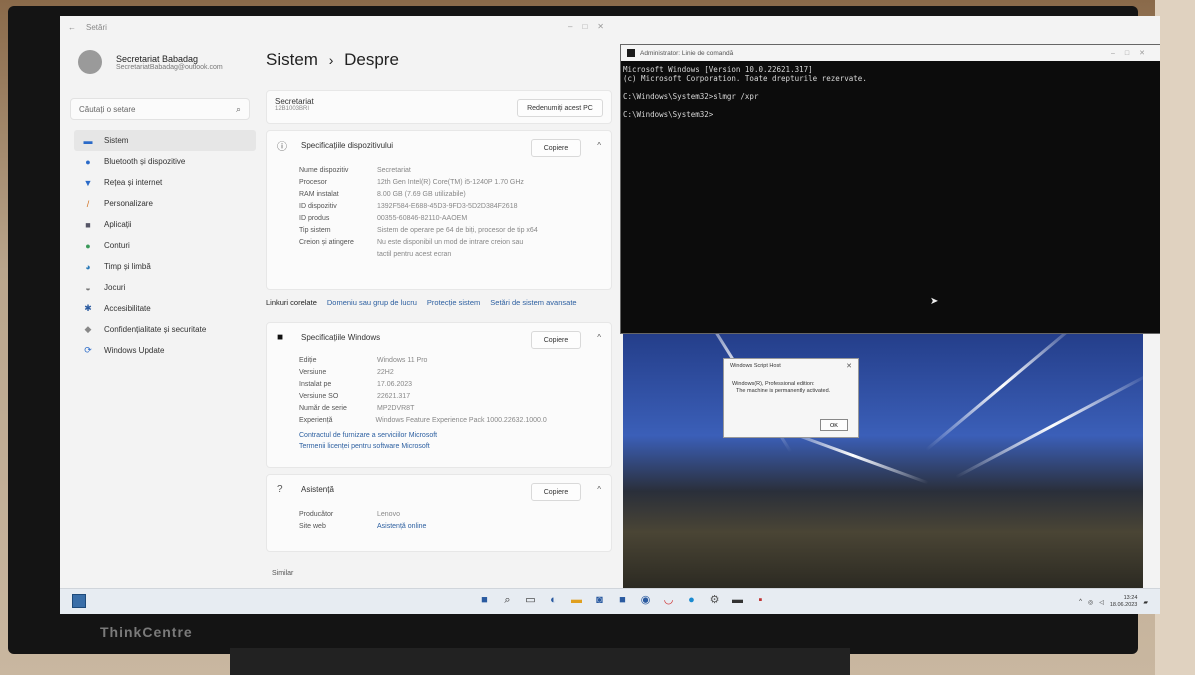 This screenshot has width=1195, height=675. I want to click on spec-key: Instalat pe, so click(315, 384).